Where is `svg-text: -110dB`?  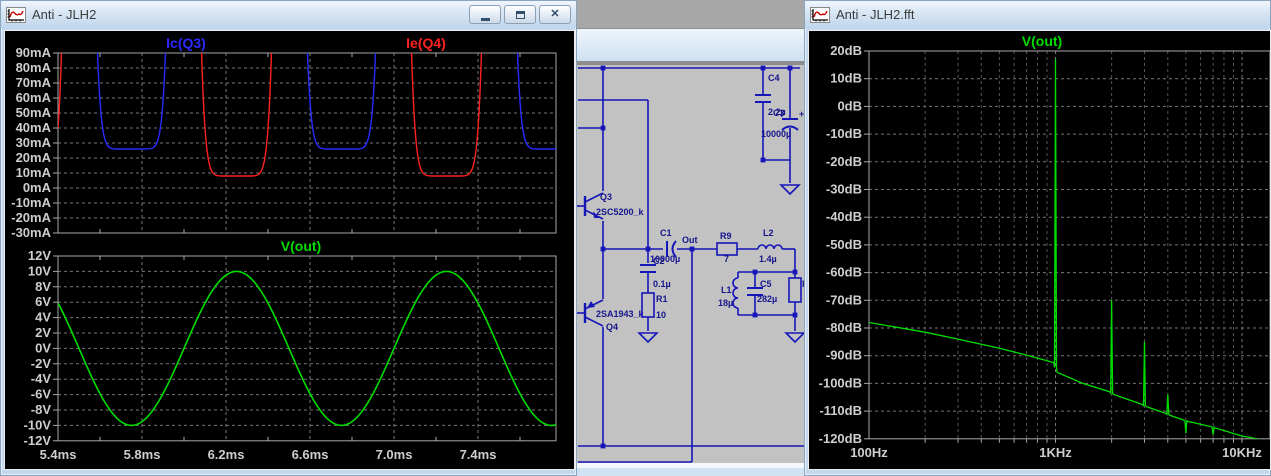
svg-text: -110dB is located at coordinates (840, 410).